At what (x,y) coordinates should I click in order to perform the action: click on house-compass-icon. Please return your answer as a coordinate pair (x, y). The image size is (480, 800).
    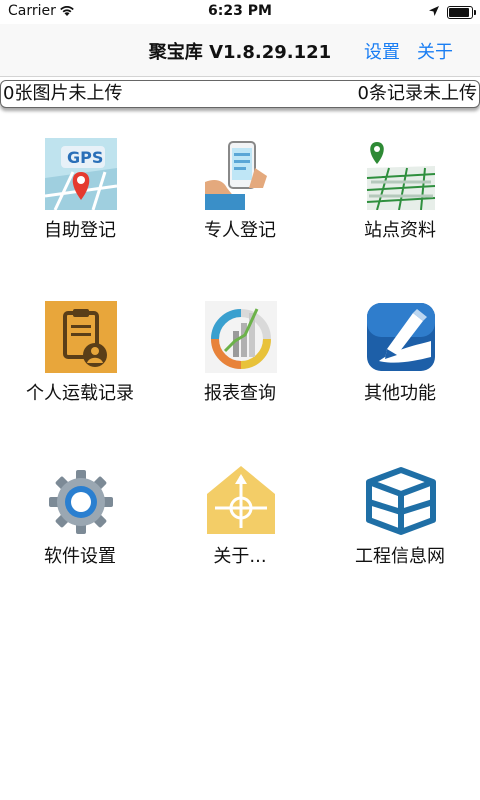
    Looking at the image, I should click on (241, 500).